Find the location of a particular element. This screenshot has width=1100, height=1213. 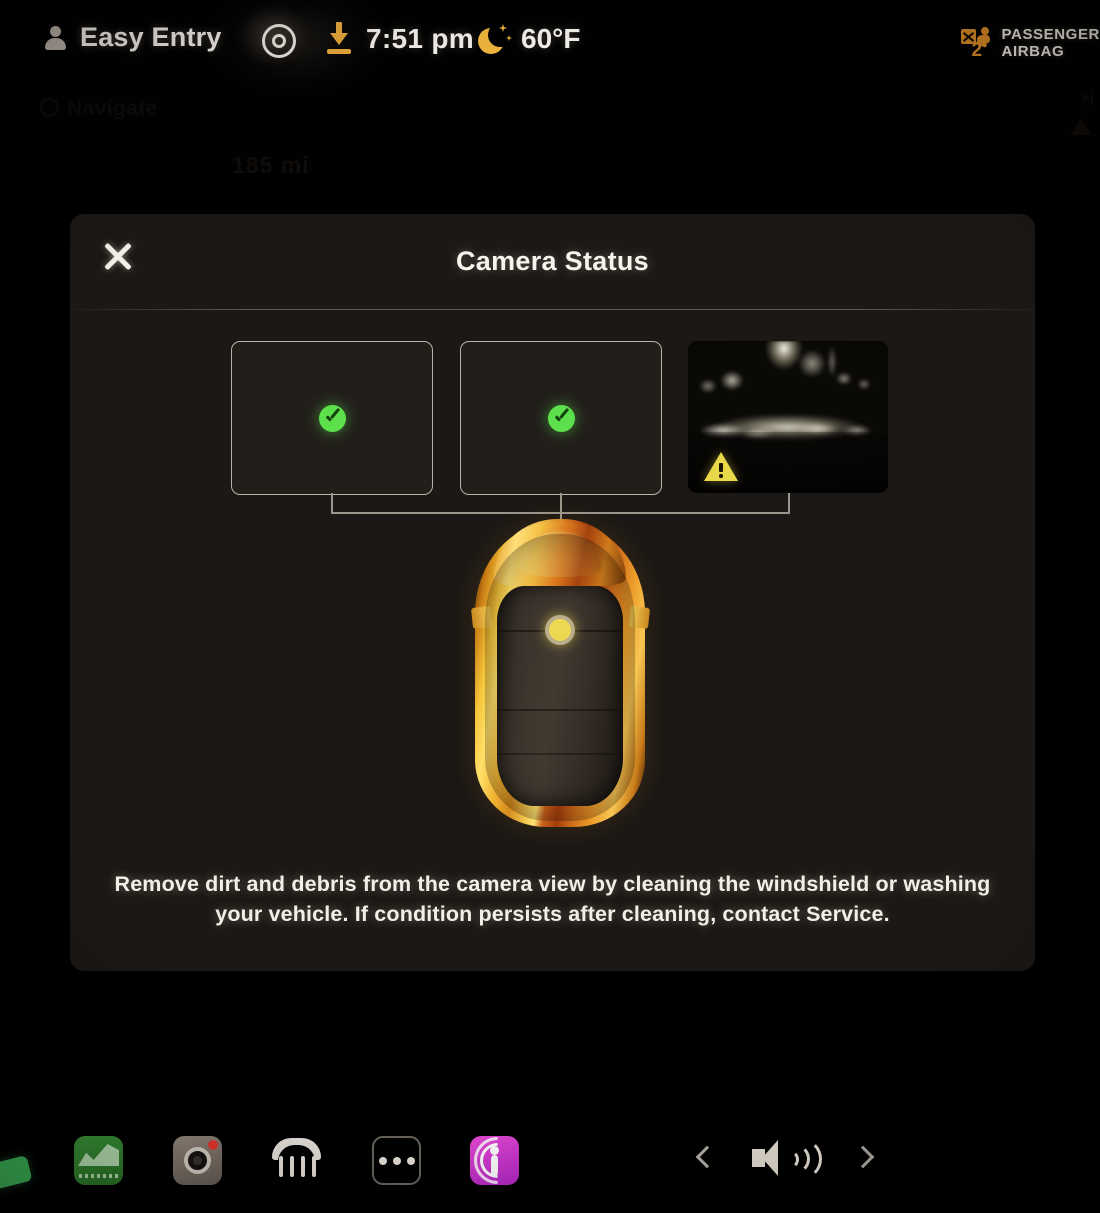

dialog-header: Camera Status is located at coordinates (552, 261).